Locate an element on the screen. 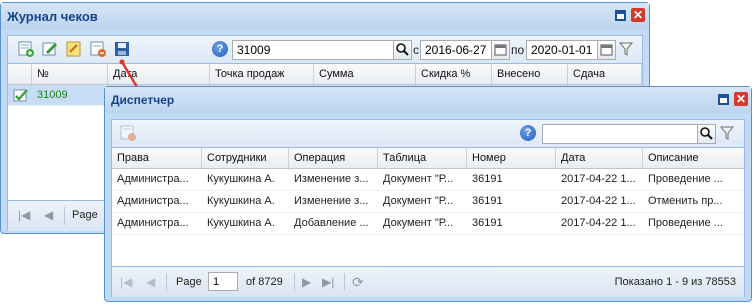  display-info: Показано 1 - 9 из 78553 is located at coordinates (675, 282).